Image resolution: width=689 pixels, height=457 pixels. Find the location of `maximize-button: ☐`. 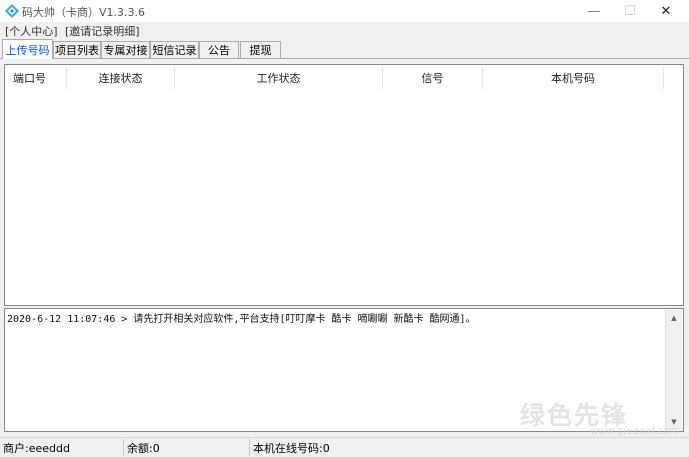

maximize-button: ☐ is located at coordinates (630, 11).